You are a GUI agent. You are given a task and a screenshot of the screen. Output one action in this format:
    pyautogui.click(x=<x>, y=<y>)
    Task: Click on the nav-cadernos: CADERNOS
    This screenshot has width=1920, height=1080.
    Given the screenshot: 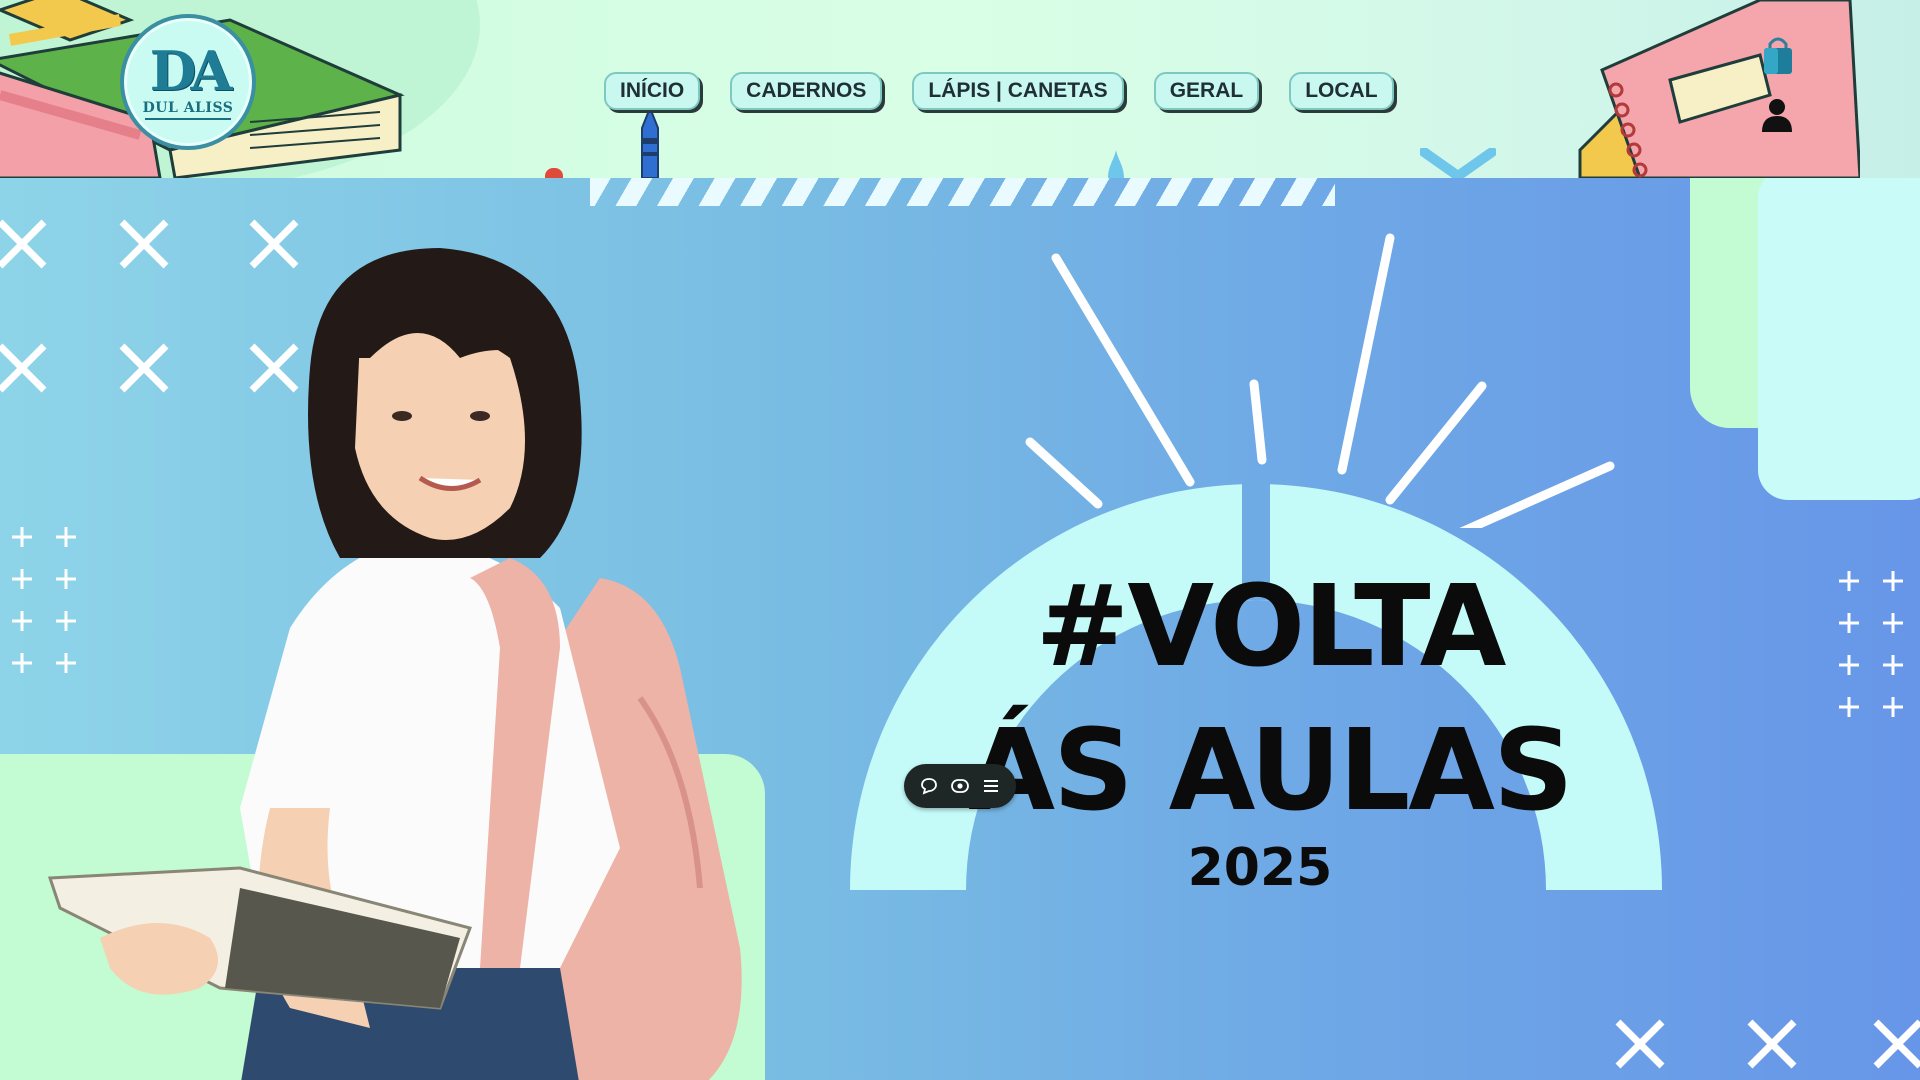 What is the action you would take?
    pyautogui.click(x=806, y=91)
    